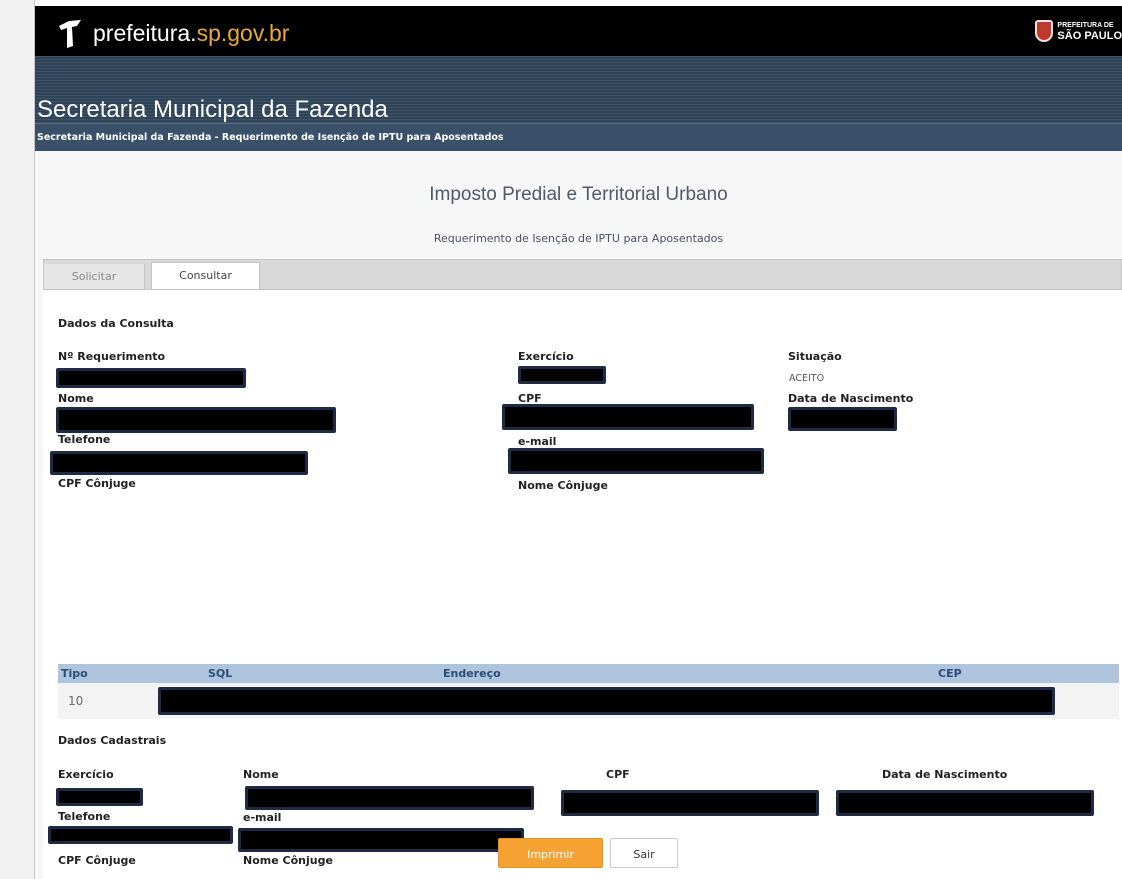 Image resolution: width=1122 pixels, height=879 pixels. I want to click on redacted-email, so click(636, 461).